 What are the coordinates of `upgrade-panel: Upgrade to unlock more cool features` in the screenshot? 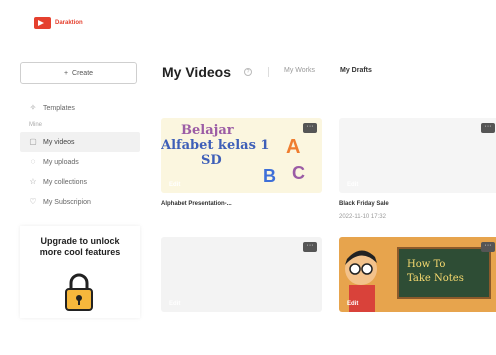 It's located at (80, 272).